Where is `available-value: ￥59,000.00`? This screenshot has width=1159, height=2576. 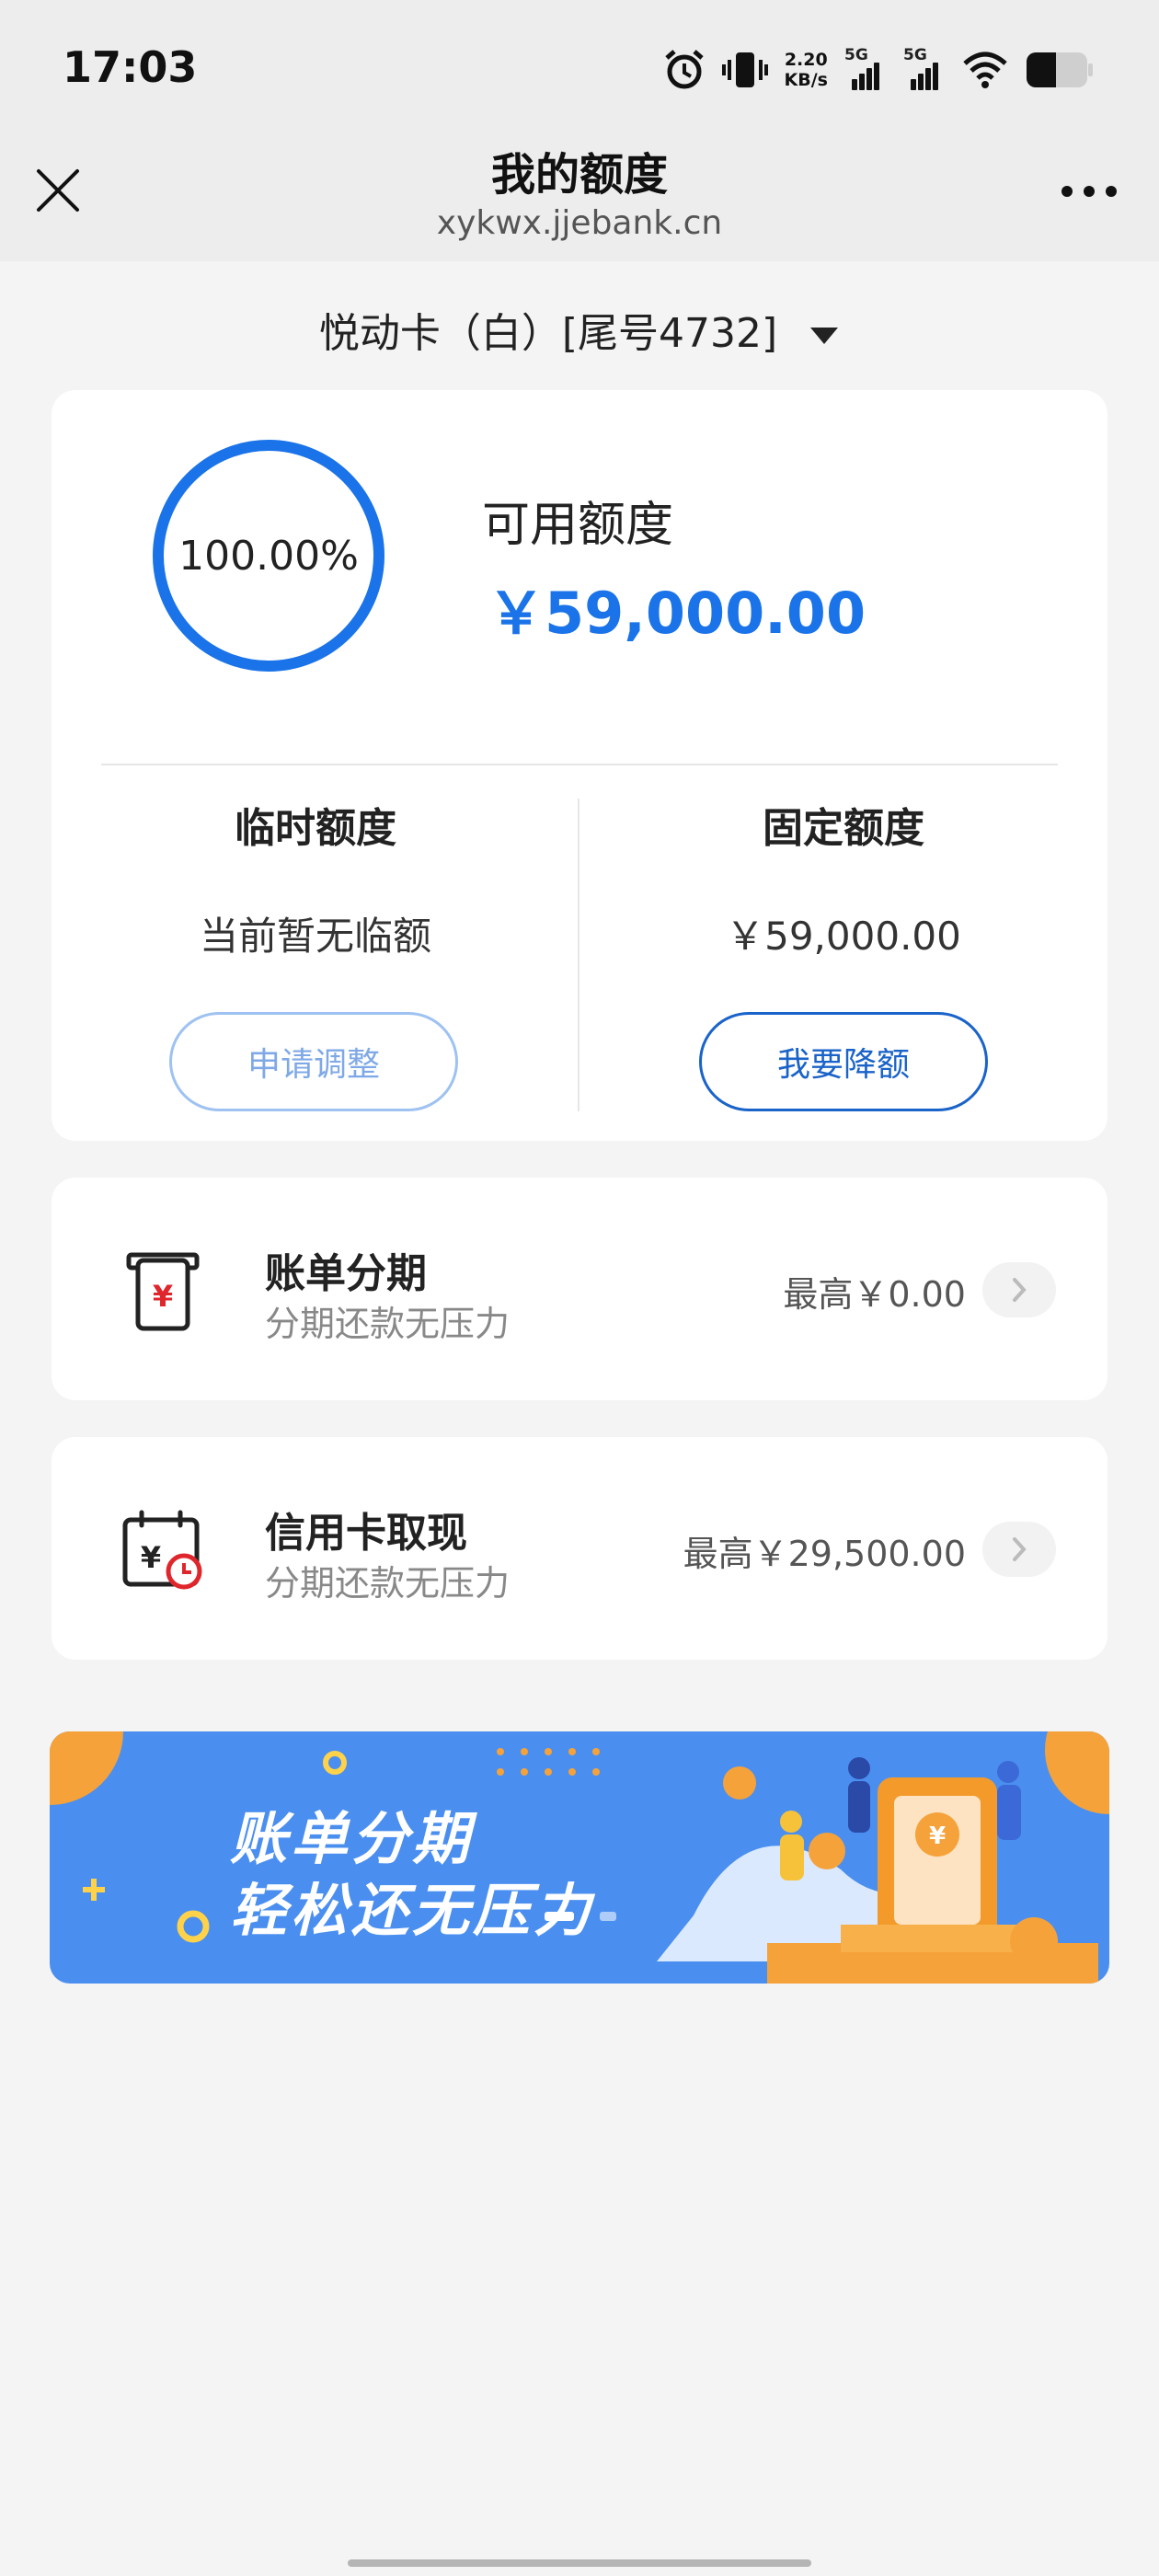 available-value: ￥59,000.00 is located at coordinates (677, 613).